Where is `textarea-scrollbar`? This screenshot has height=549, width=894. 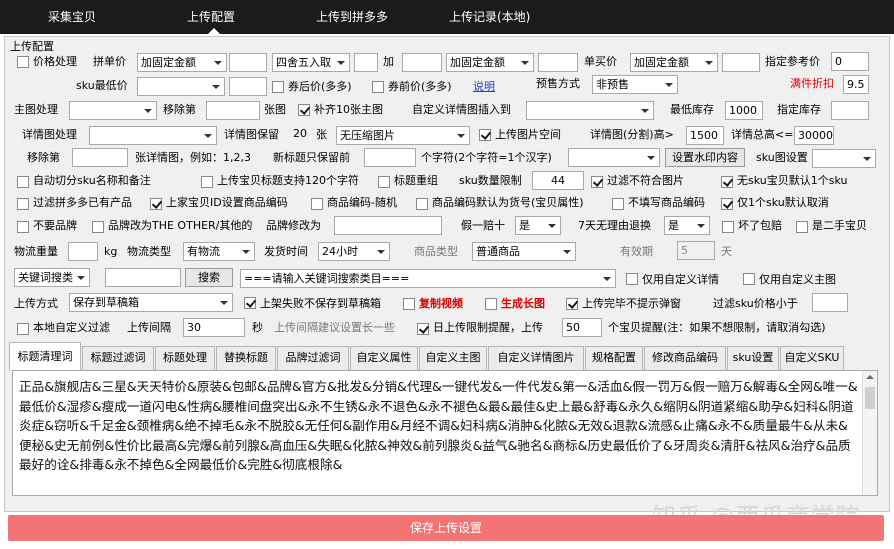 textarea-scrollbar is located at coordinates (869, 433).